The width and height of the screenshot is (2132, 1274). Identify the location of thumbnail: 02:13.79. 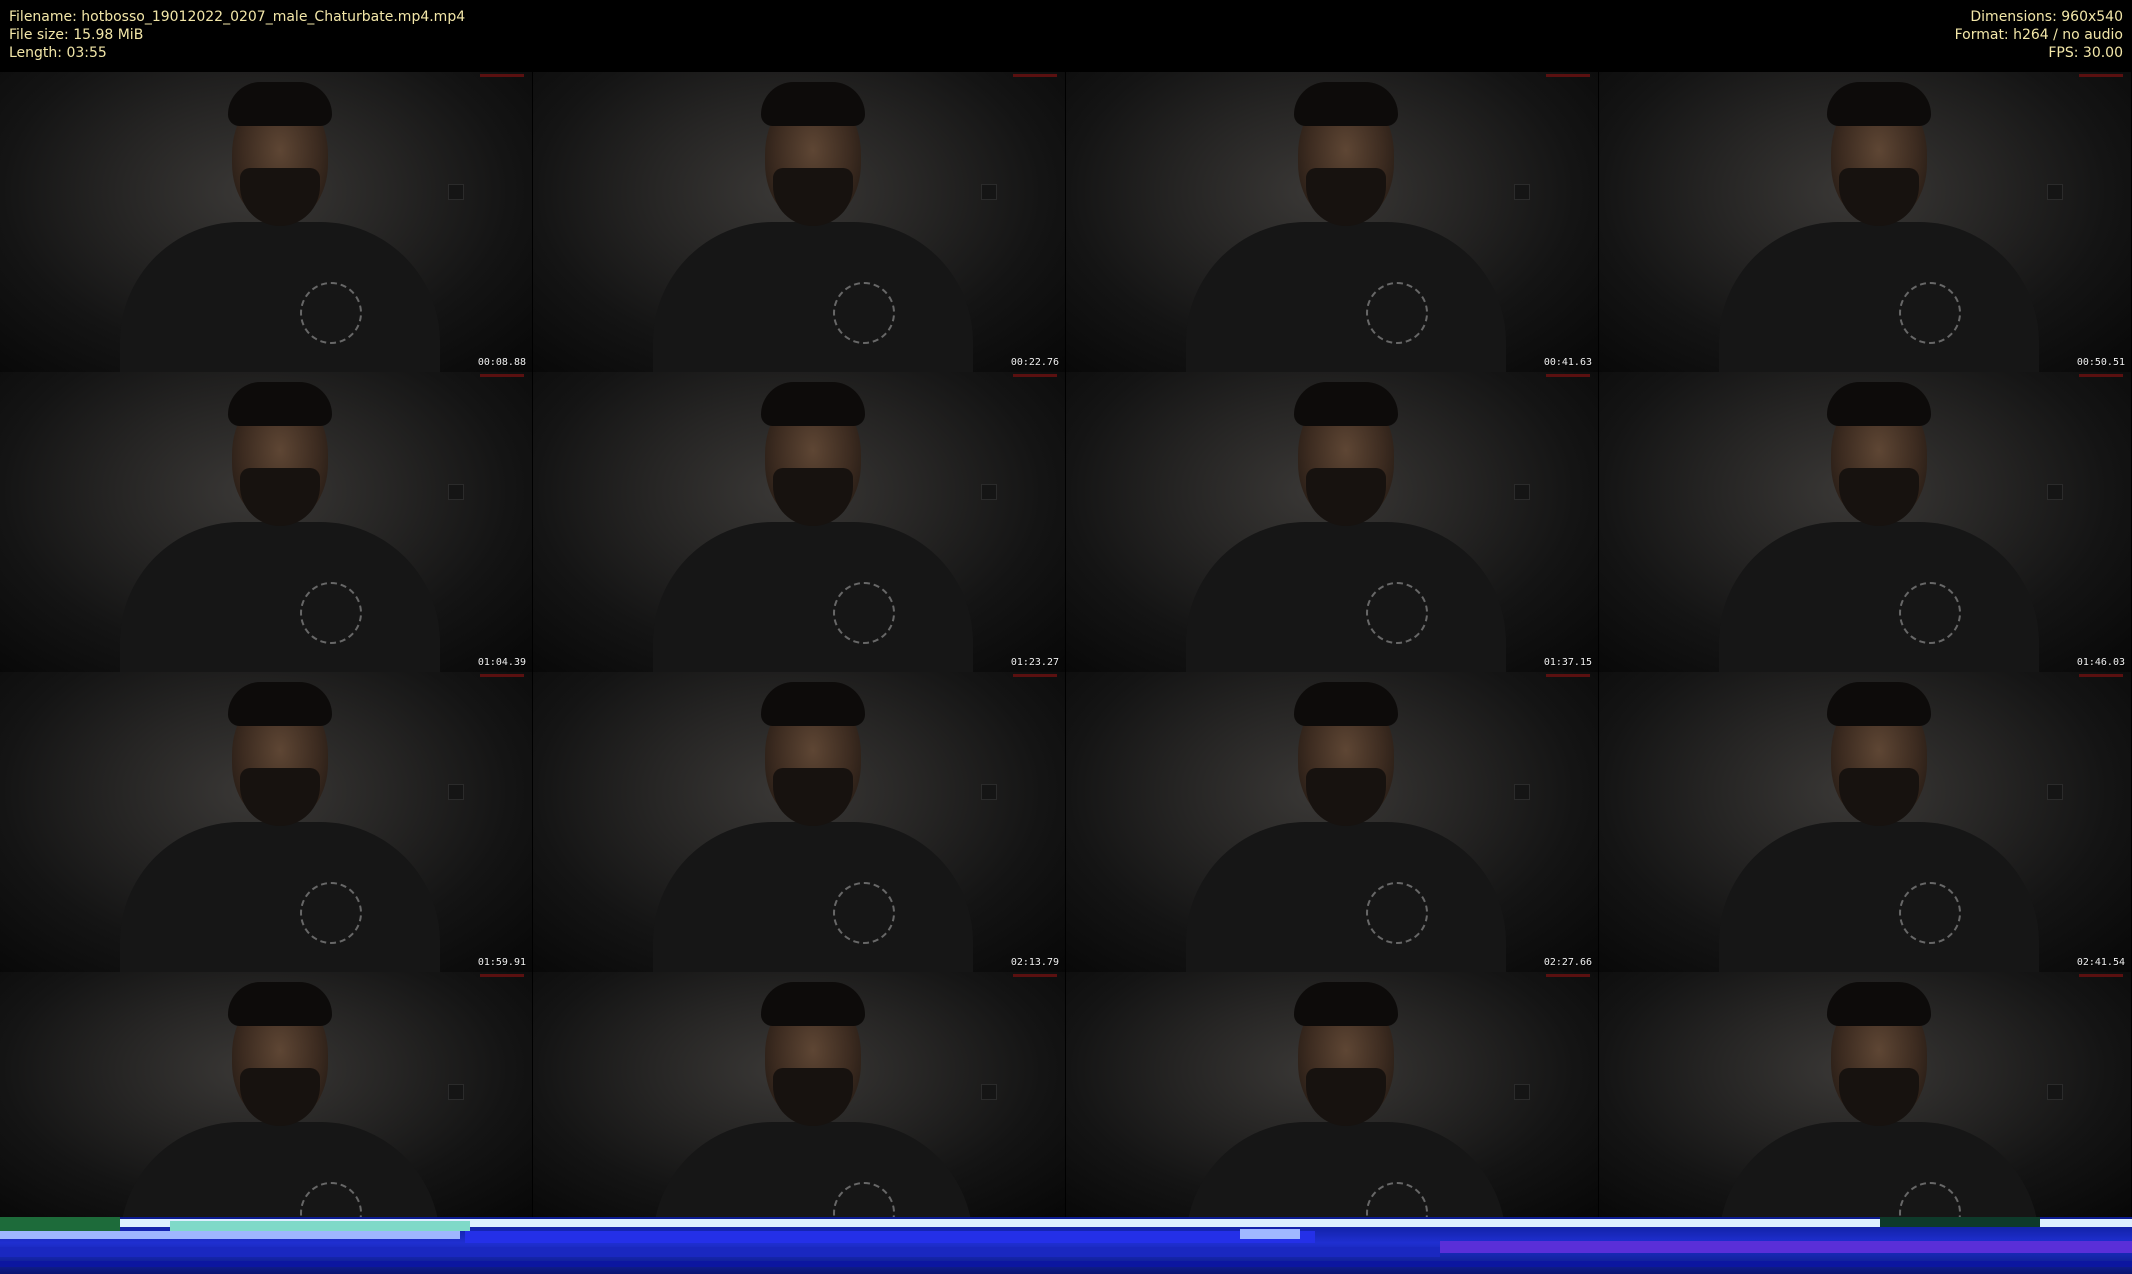
(799, 822).